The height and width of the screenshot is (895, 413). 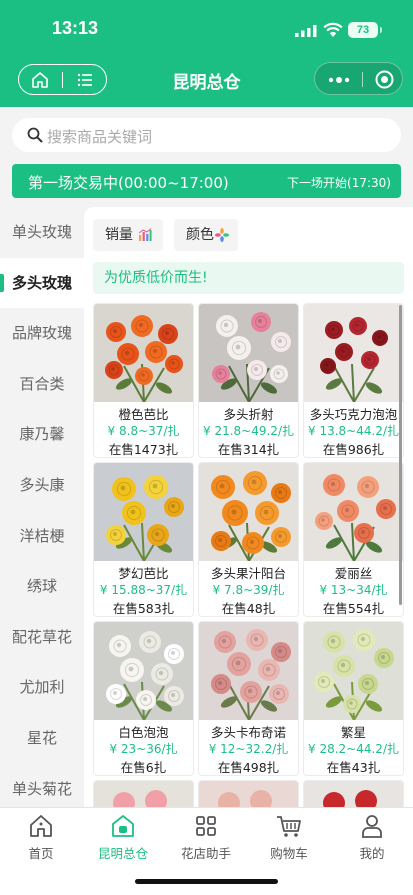 I want to click on tab-home: 首页, so click(x=41, y=837).